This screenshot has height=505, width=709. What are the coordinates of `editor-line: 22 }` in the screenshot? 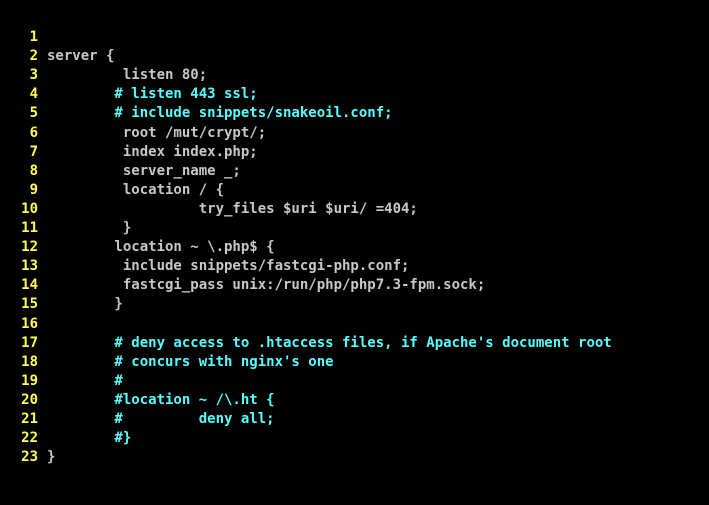 It's located at (354, 437).